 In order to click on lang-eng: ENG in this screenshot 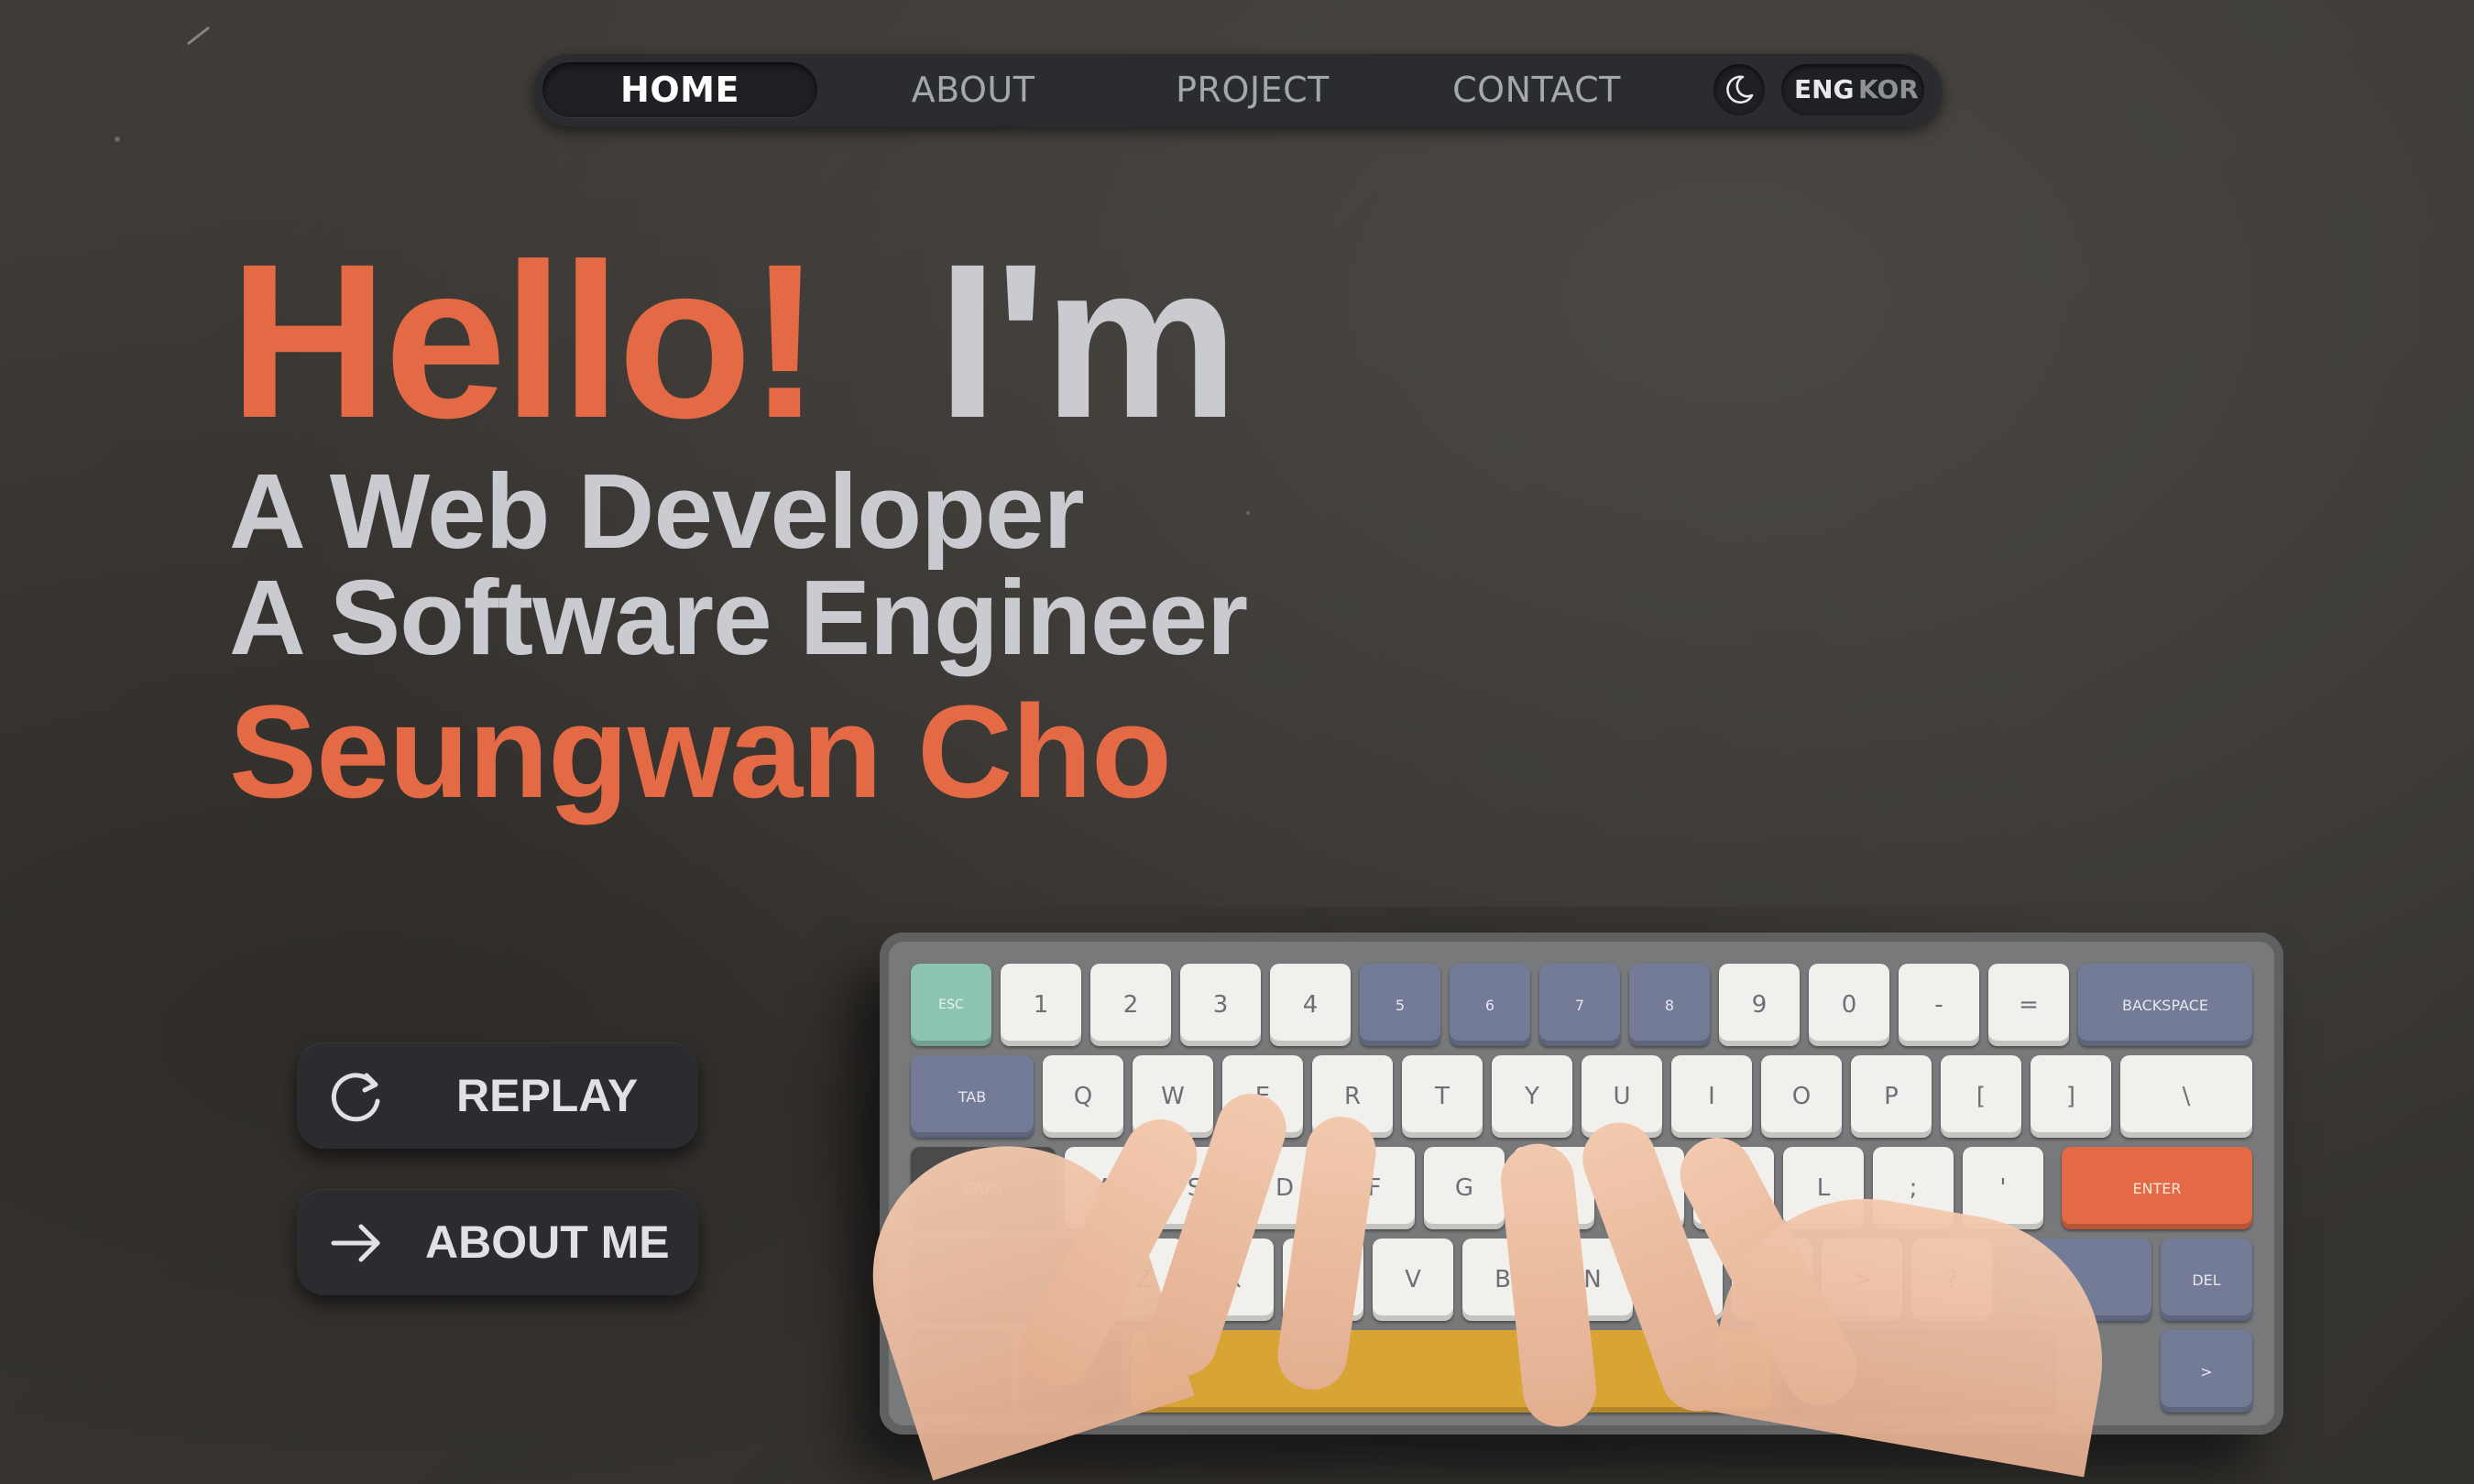, I will do `click(1824, 90)`.